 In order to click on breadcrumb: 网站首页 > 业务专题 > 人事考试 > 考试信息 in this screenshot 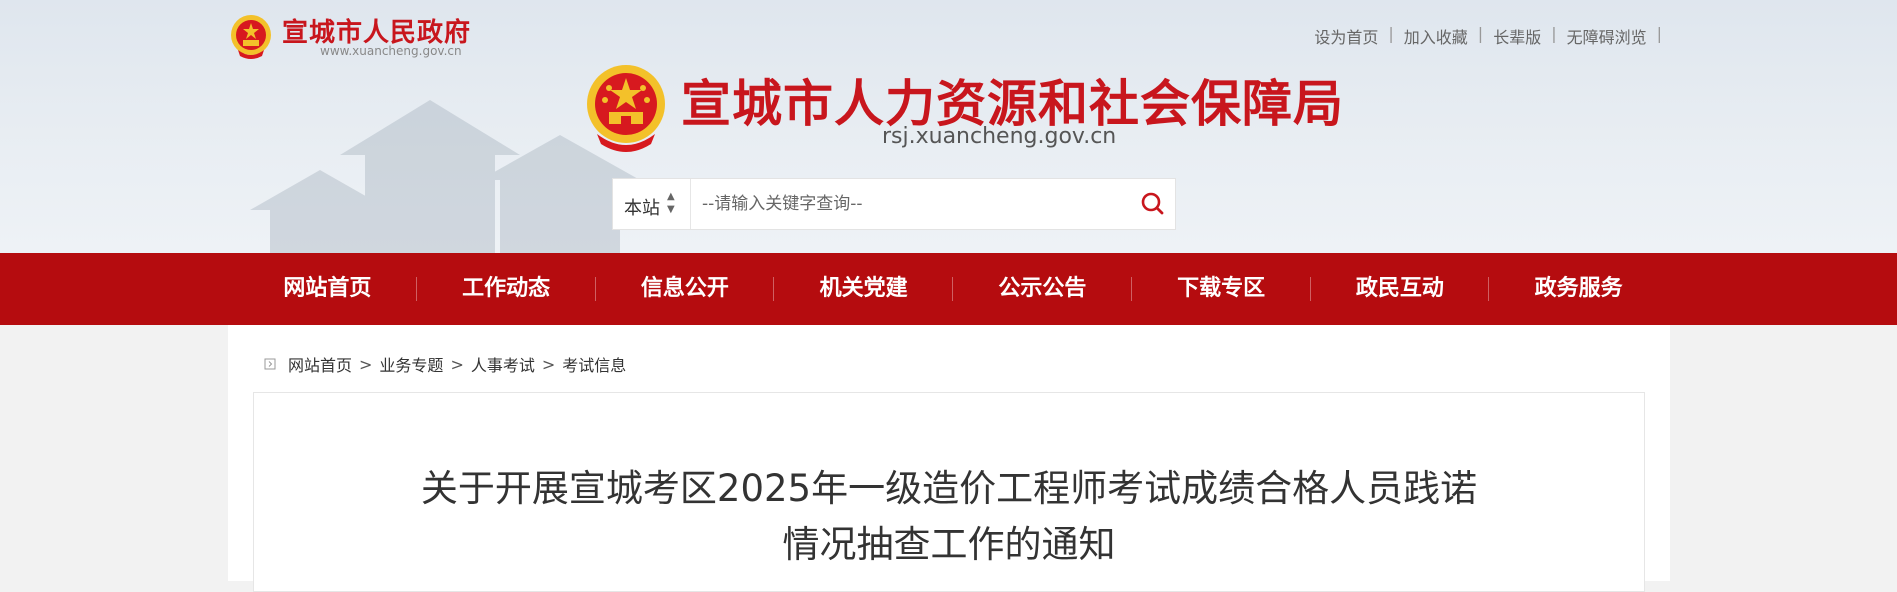, I will do `click(445, 364)`.